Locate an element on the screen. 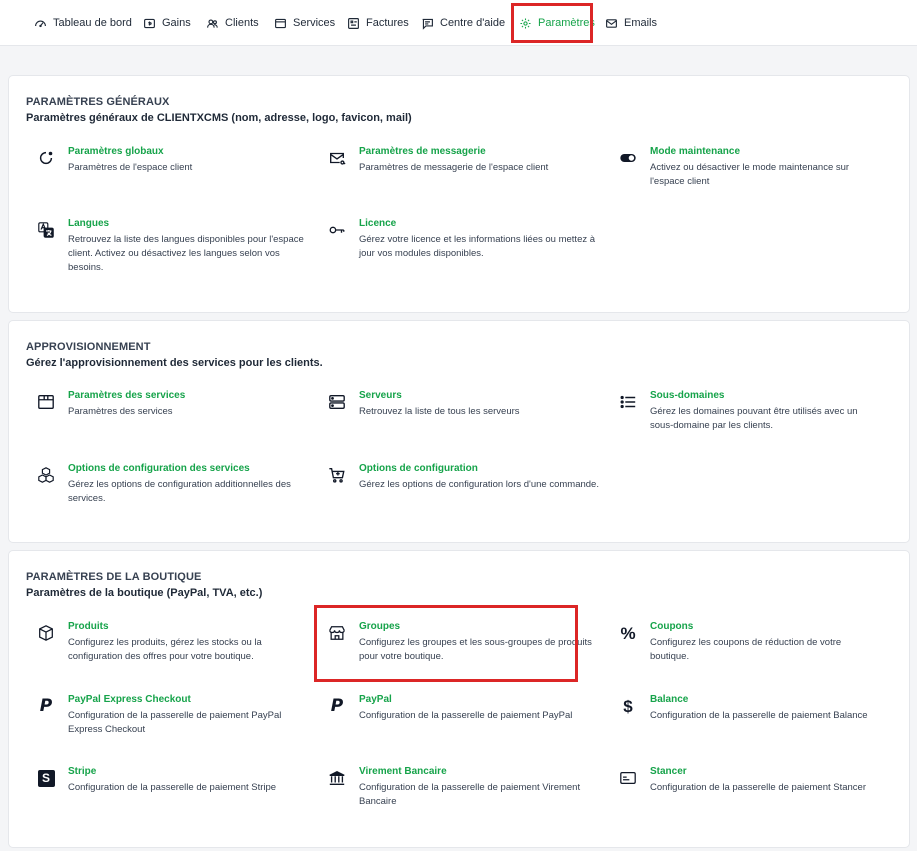  item-title: Paramètres globaux is located at coordinates (116, 151).